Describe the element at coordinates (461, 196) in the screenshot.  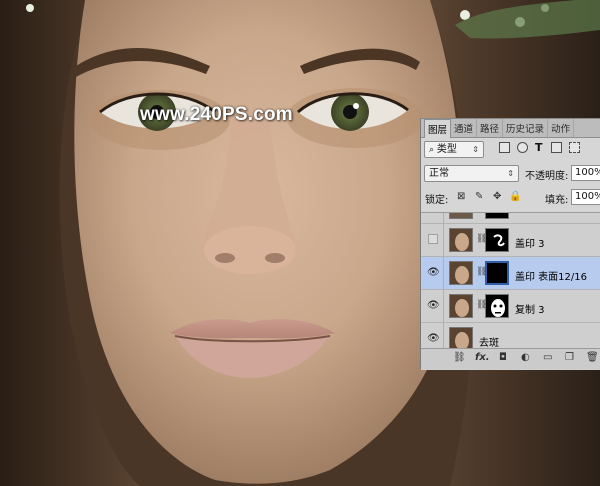
I see `lock-transparent-icon: ⊠` at that location.